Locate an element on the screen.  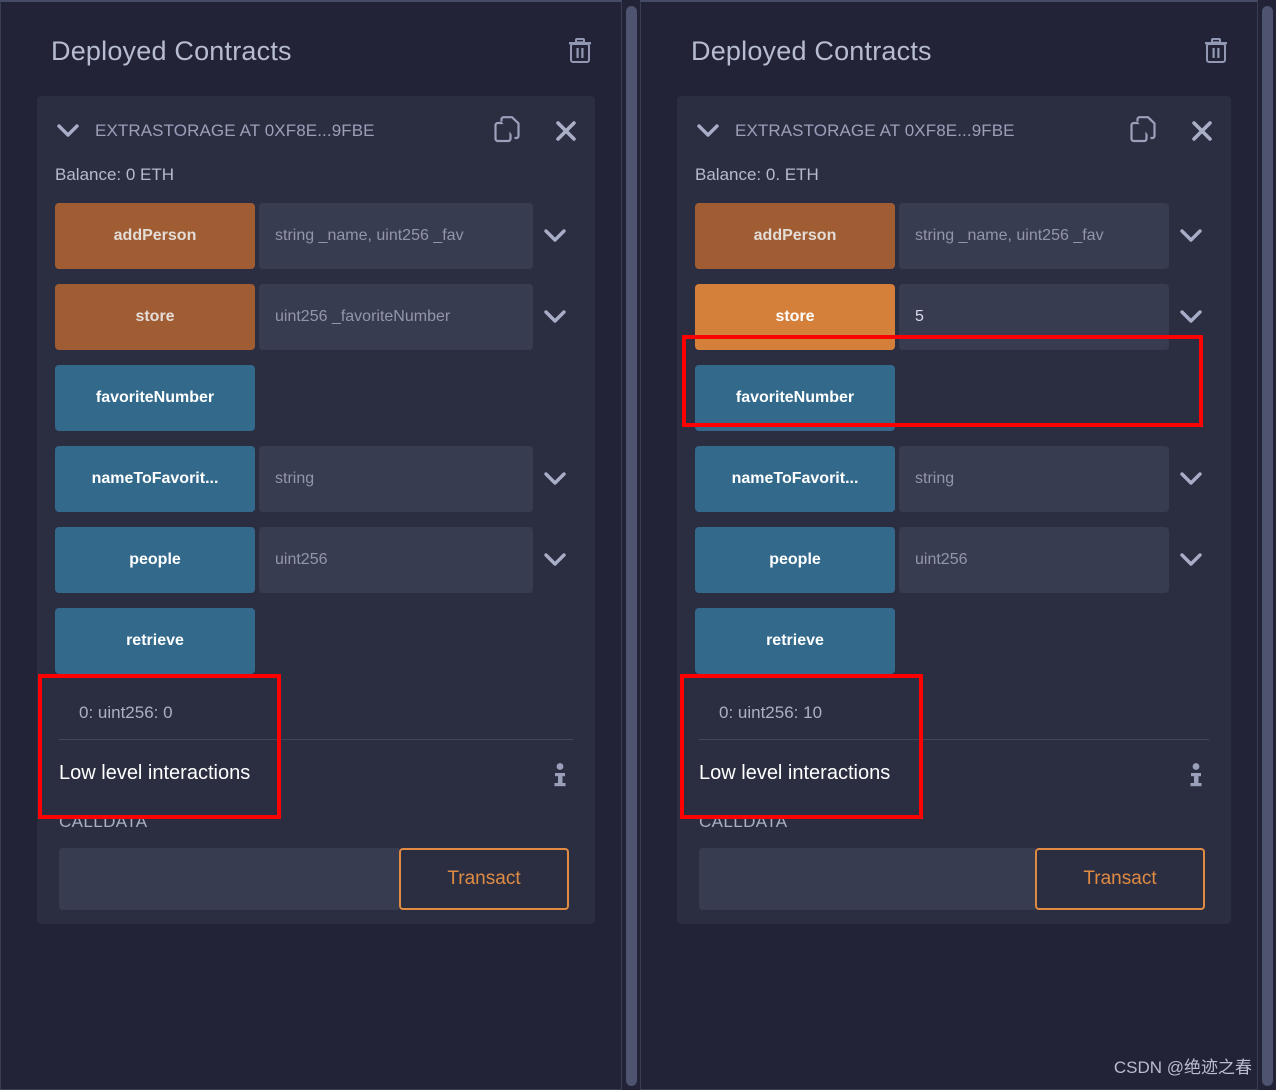
retrieve-result-value: 0: uint256: 0 is located at coordinates (126, 712).